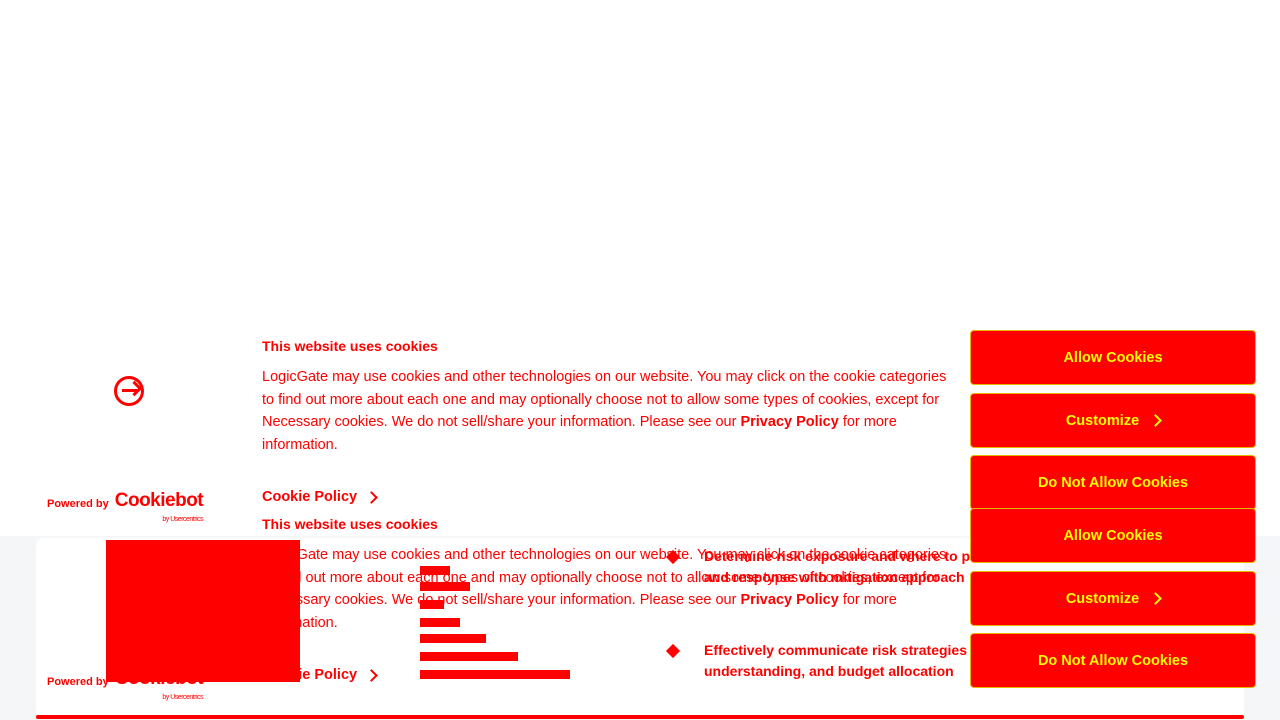 Image resolution: width=1280 pixels, height=720 pixels. I want to click on powered-by: Powered by Cookiebot by Usercentrics, so click(125, 684).